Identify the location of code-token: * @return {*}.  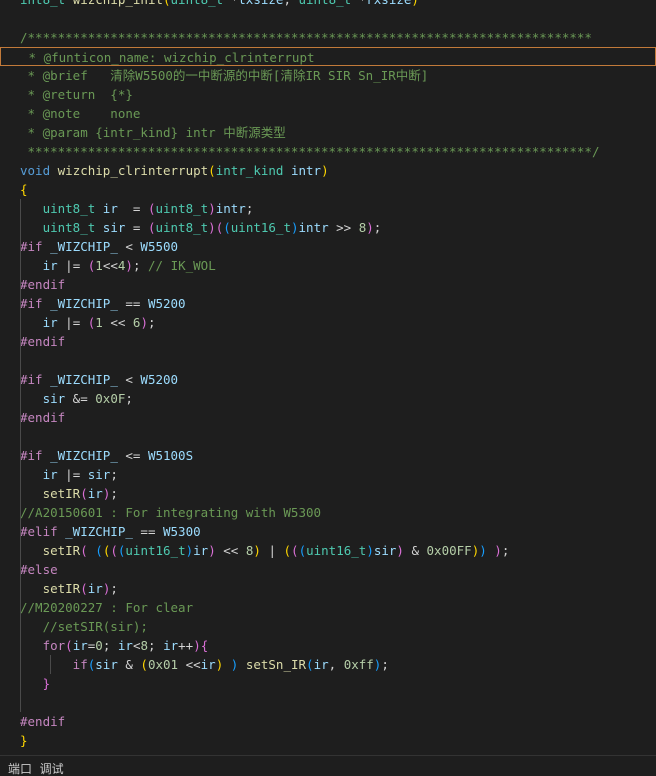
(76, 94).